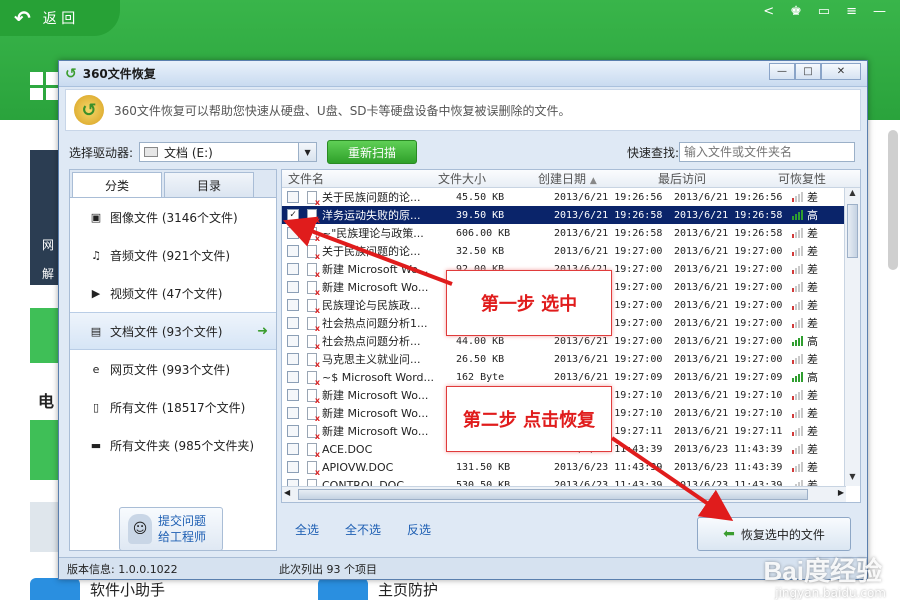  I want to click on baidu-watermark: Bai度经验, so click(822, 571).